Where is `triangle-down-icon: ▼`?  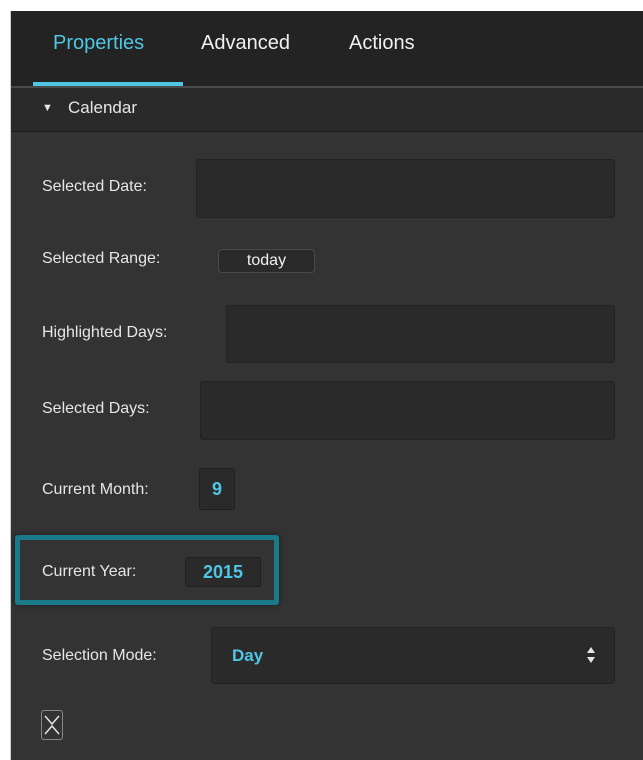
triangle-down-icon: ▼ is located at coordinates (47, 108).